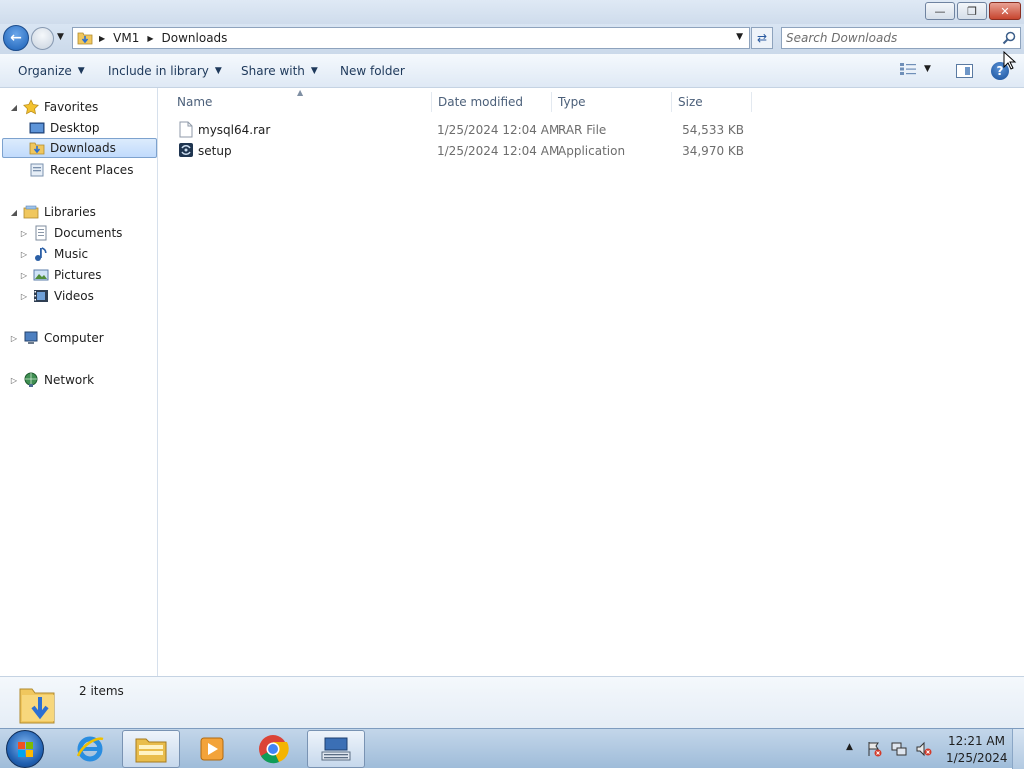 The image size is (1024, 772). I want to click on breadcrumb-downloads: Downloads, so click(195, 38).